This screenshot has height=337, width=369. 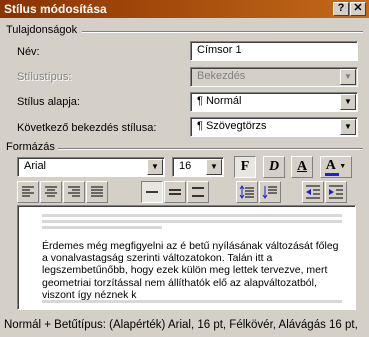 I want to click on next-style-dropdown: ¶ Szövegtörzs ▼, so click(x=274, y=127).